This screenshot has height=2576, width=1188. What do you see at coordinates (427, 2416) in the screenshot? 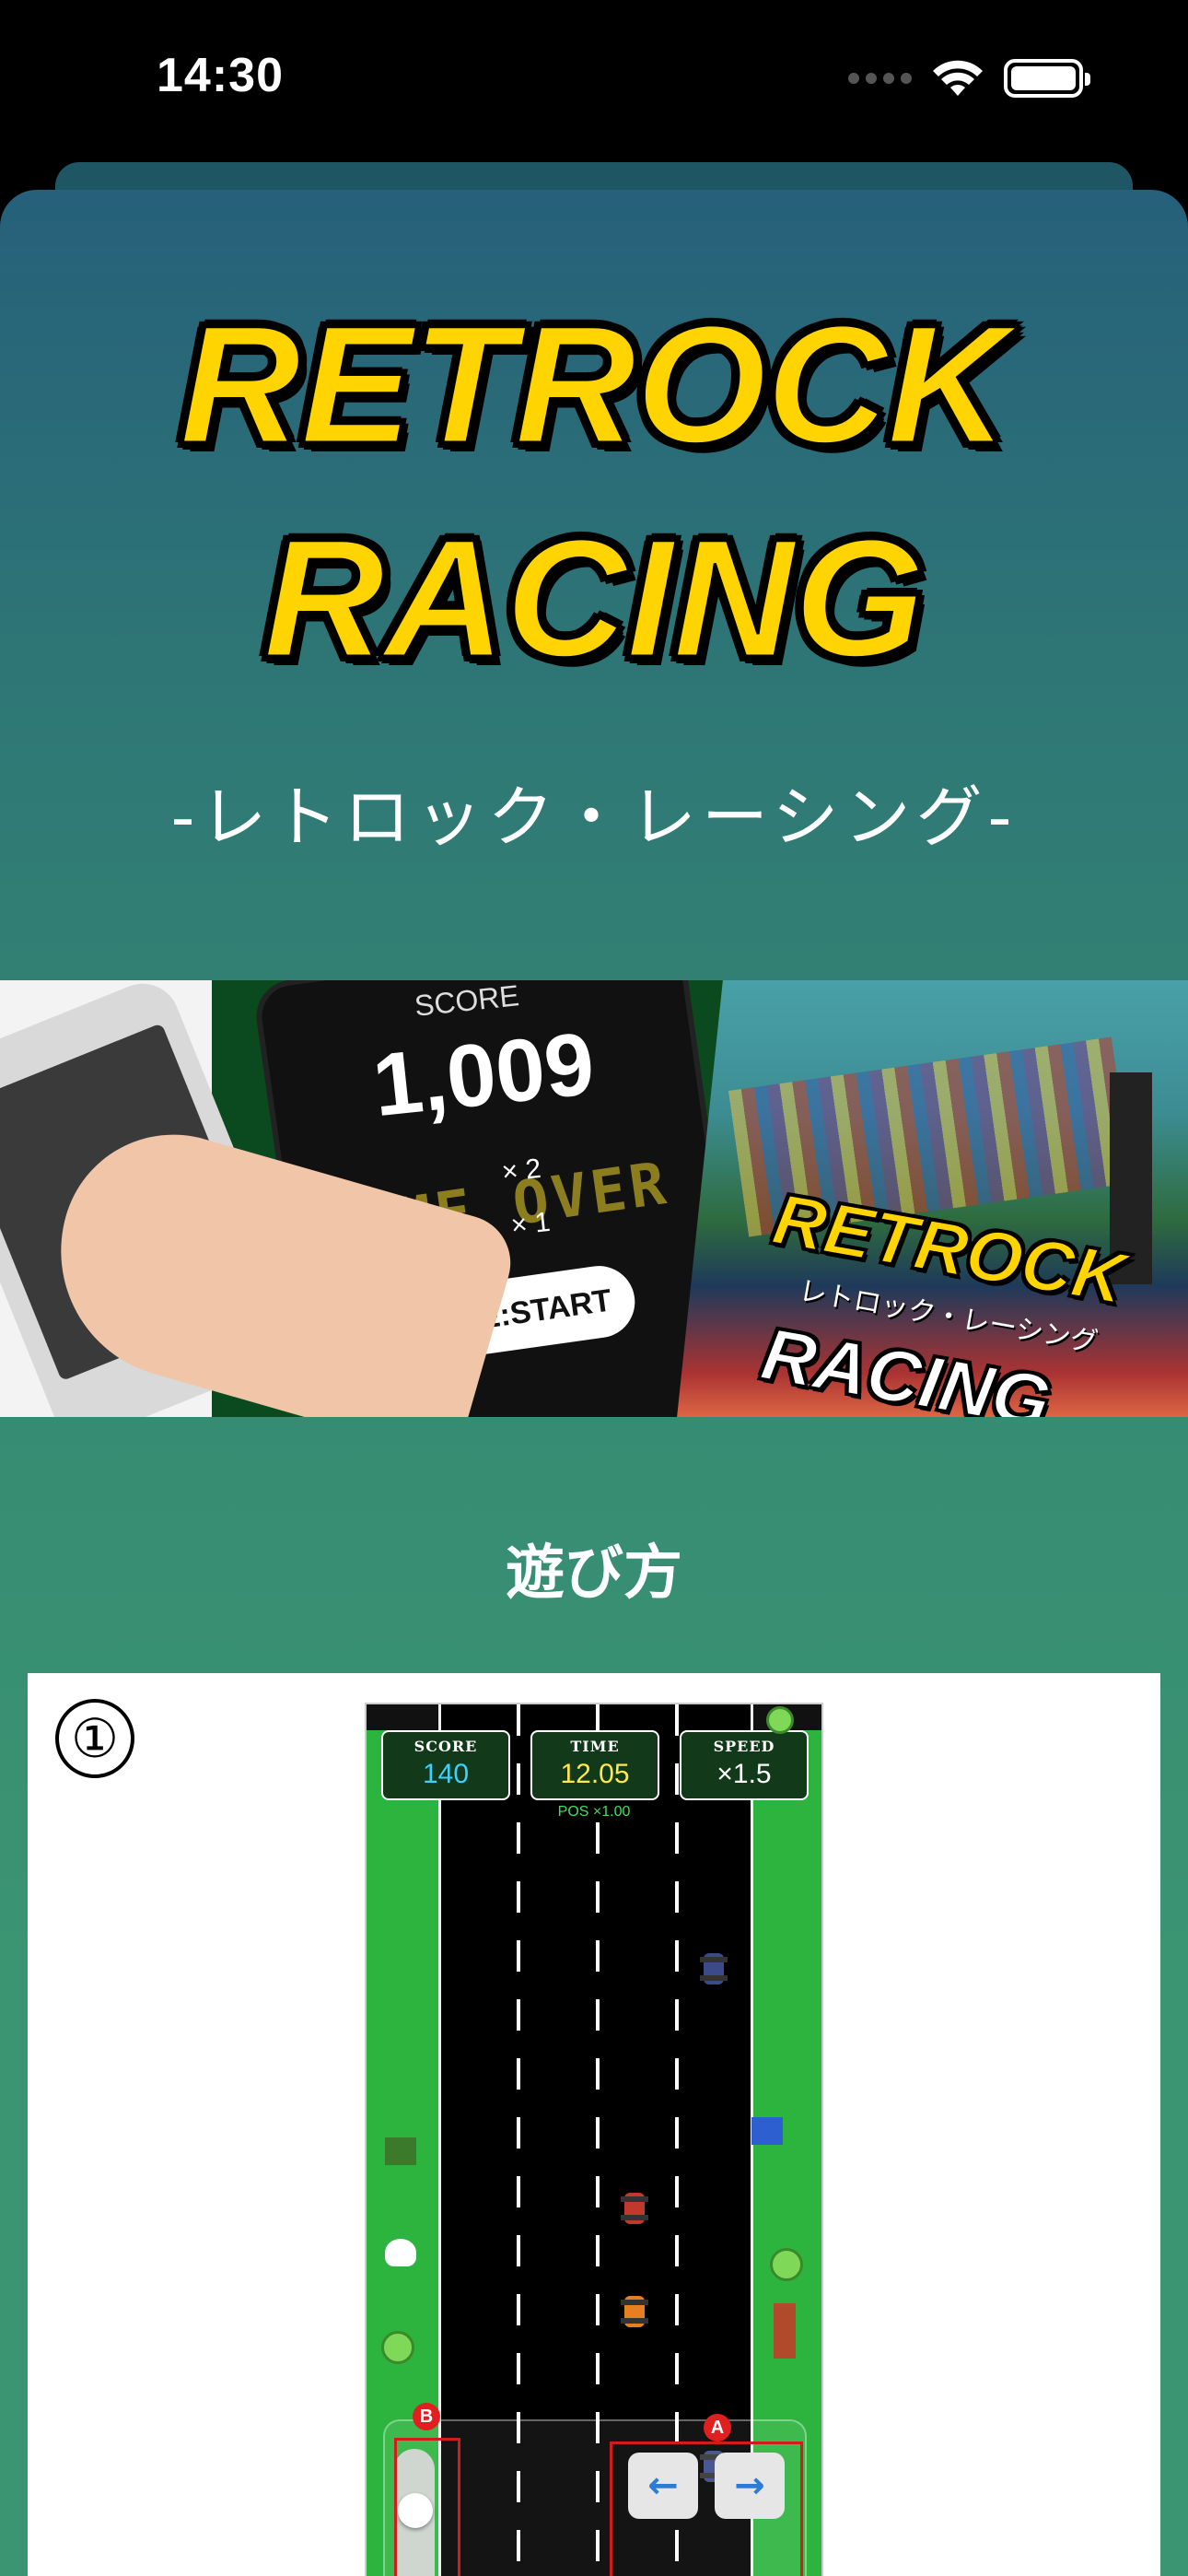
I see `badge-b: B` at bounding box center [427, 2416].